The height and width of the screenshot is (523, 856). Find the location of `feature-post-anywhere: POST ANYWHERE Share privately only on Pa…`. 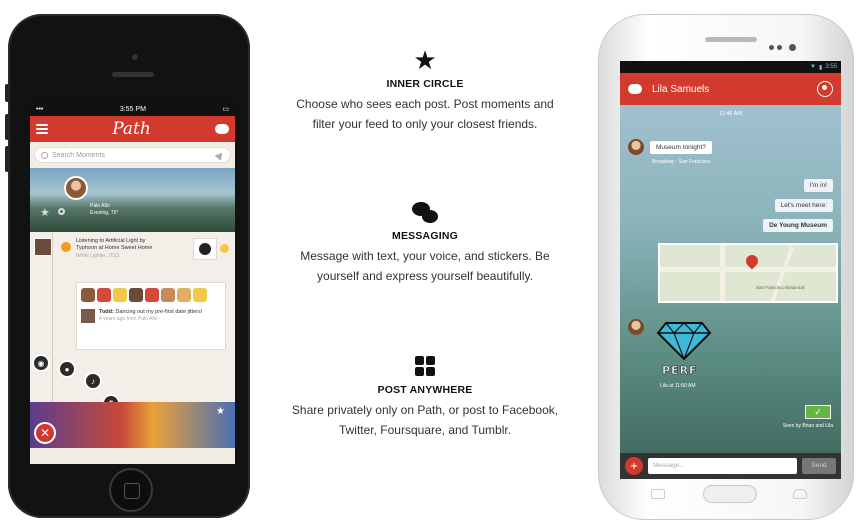

feature-post-anywhere: POST ANYWHERE Share privately only on Pa… is located at coordinates (425, 398).